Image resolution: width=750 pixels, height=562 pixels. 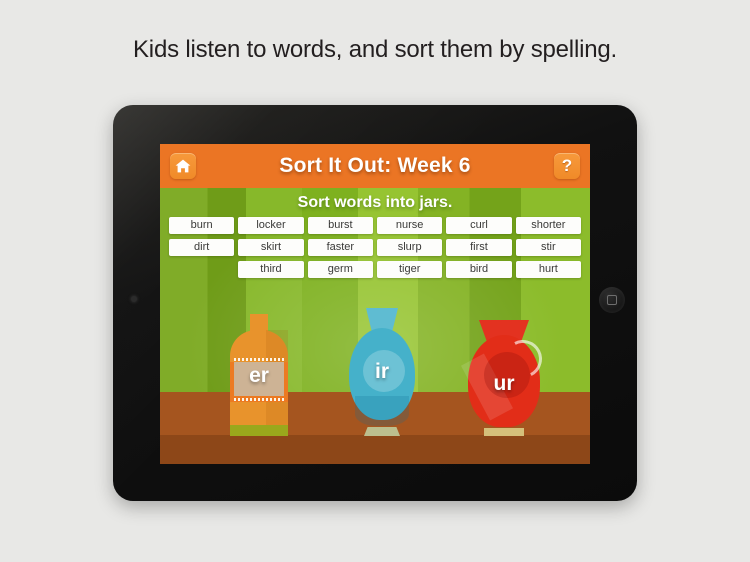 I want to click on jar-ir-base, so click(x=382, y=431).